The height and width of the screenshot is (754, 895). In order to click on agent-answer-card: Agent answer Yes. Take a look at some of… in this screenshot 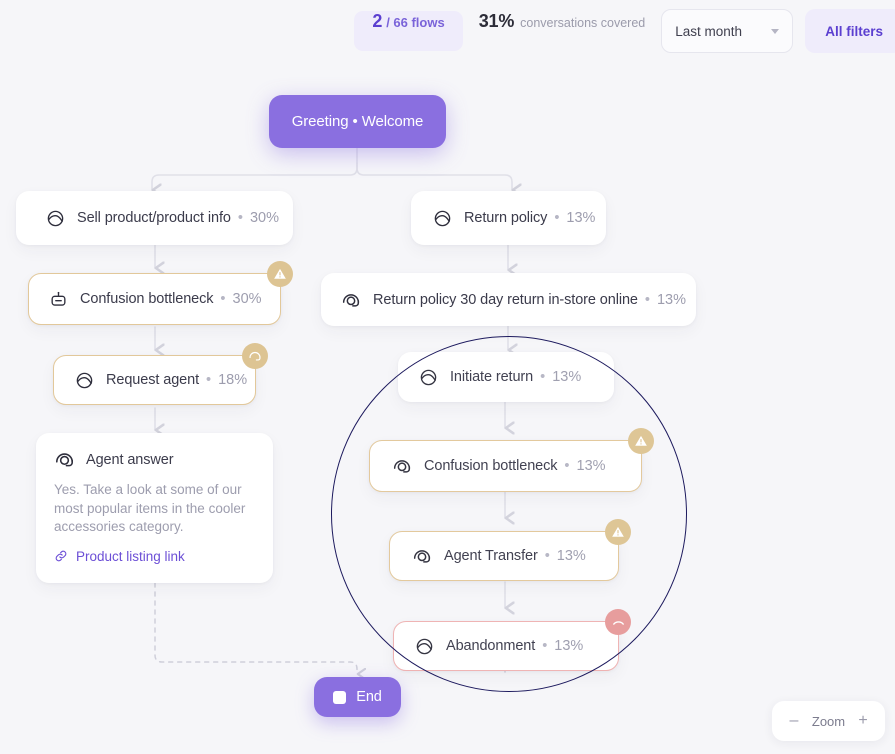, I will do `click(154, 508)`.